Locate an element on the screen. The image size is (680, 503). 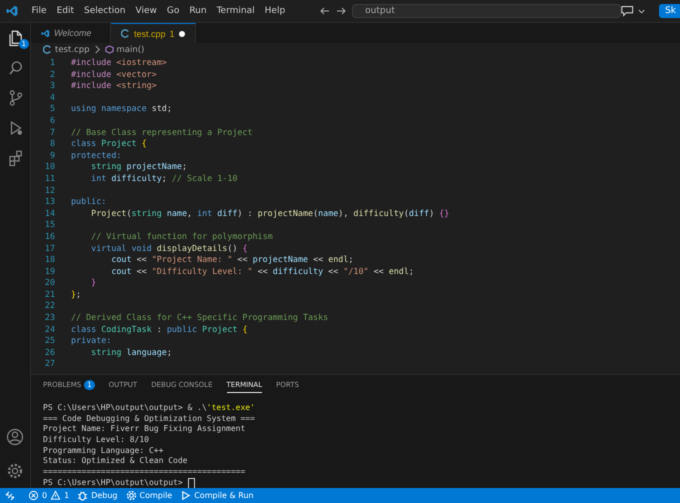
breadcrumb-item: test.cpp is located at coordinates (72, 49).